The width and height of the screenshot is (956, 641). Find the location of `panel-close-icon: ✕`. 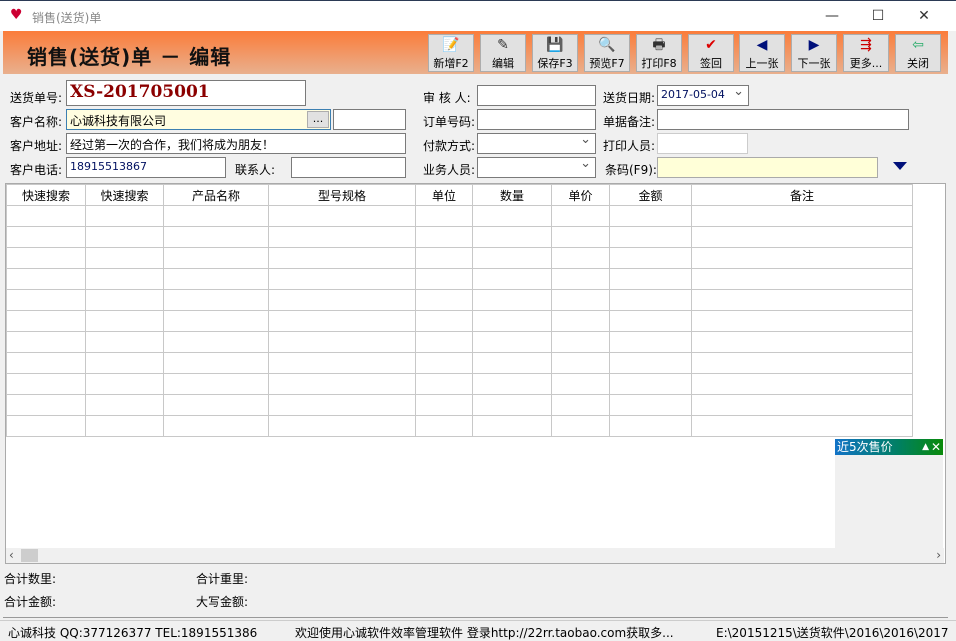

panel-close-icon: ✕ is located at coordinates (936, 447).